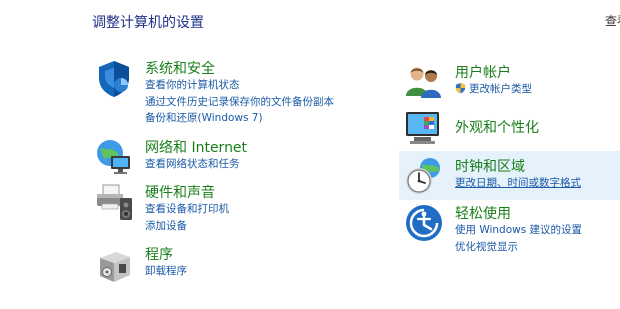 The width and height of the screenshot is (620, 309). What do you see at coordinates (180, 192) in the screenshot?
I see `category-title-hardware-sound: 硬件和声音` at bounding box center [180, 192].